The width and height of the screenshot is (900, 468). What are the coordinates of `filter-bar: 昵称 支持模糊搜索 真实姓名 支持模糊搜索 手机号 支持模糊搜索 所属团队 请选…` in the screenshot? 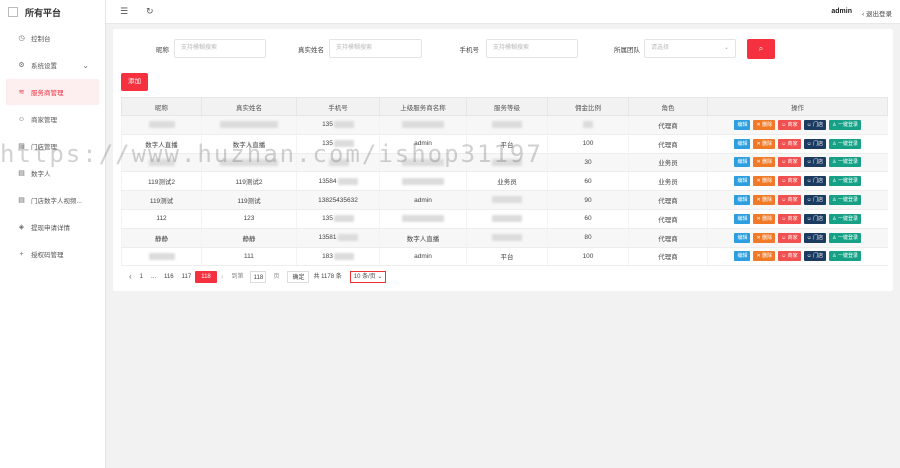 It's located at (503, 49).